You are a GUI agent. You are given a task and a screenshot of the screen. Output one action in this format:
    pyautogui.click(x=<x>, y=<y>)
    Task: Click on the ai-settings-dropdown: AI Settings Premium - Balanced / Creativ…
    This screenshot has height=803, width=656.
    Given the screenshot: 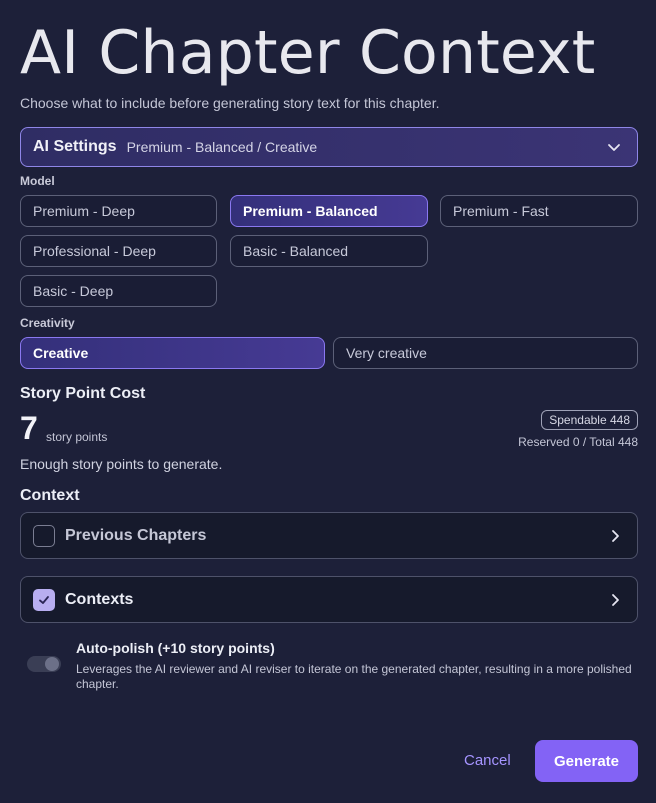 What is the action you would take?
    pyautogui.click(x=329, y=147)
    